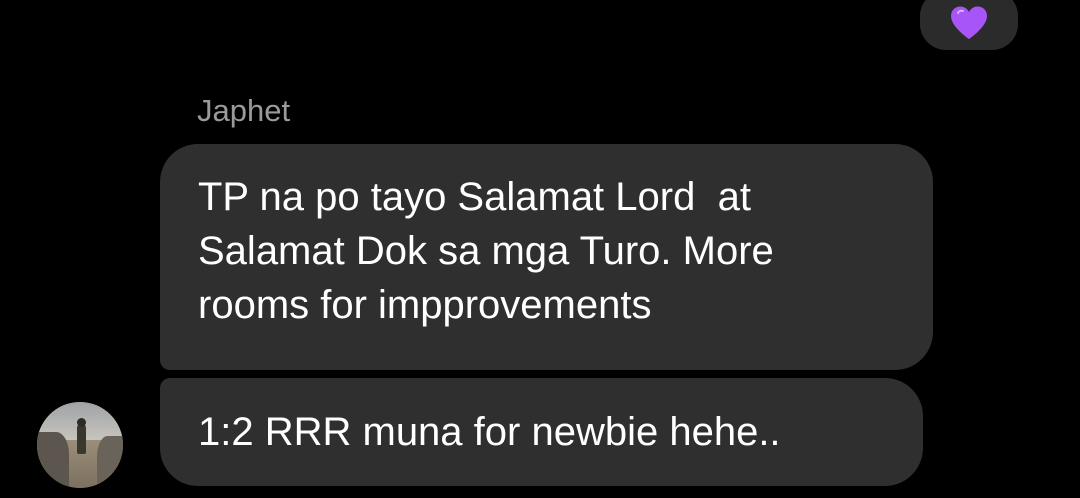 The width and height of the screenshot is (1080, 498). Describe the element at coordinates (486, 251) in the screenshot. I see `message-line: Salamat Dok sa mga Turo. More` at that location.